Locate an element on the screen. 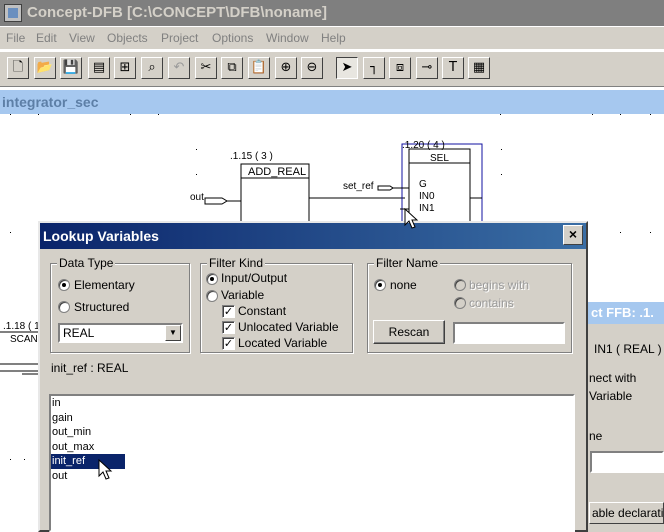  list-item: gain is located at coordinates (312, 418).